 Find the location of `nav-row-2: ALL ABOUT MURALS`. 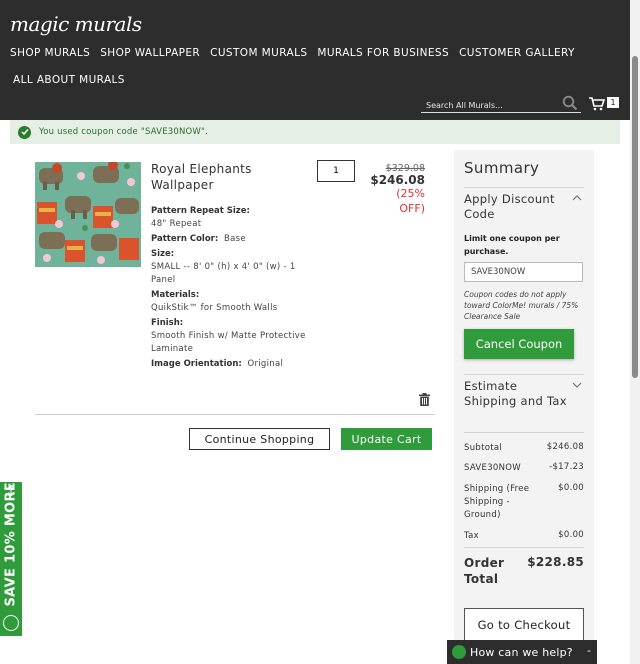

nav-row-2: ALL ABOUT MURALS is located at coordinates (280, 80).